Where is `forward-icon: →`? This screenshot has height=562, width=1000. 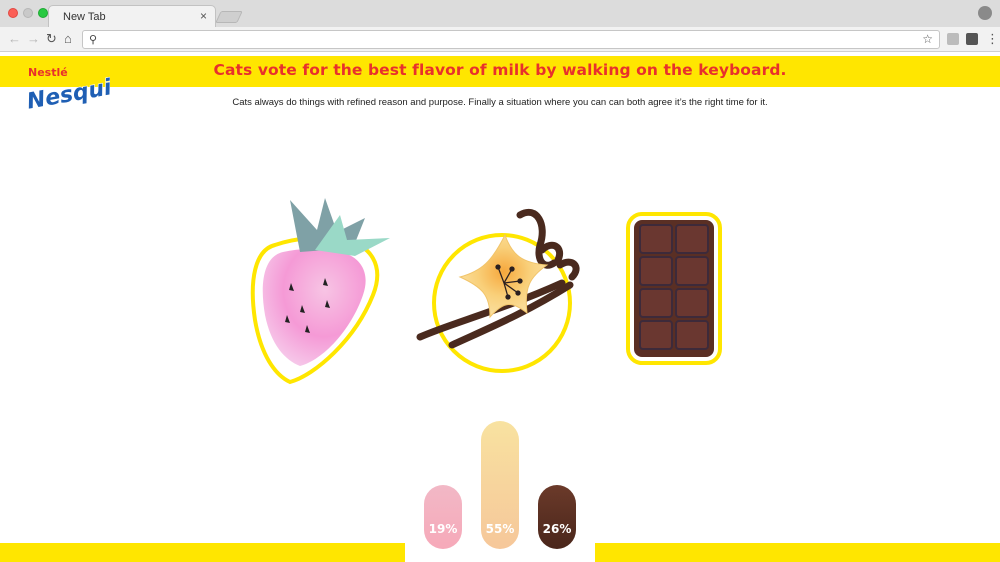 forward-icon: → is located at coordinates (33, 39).